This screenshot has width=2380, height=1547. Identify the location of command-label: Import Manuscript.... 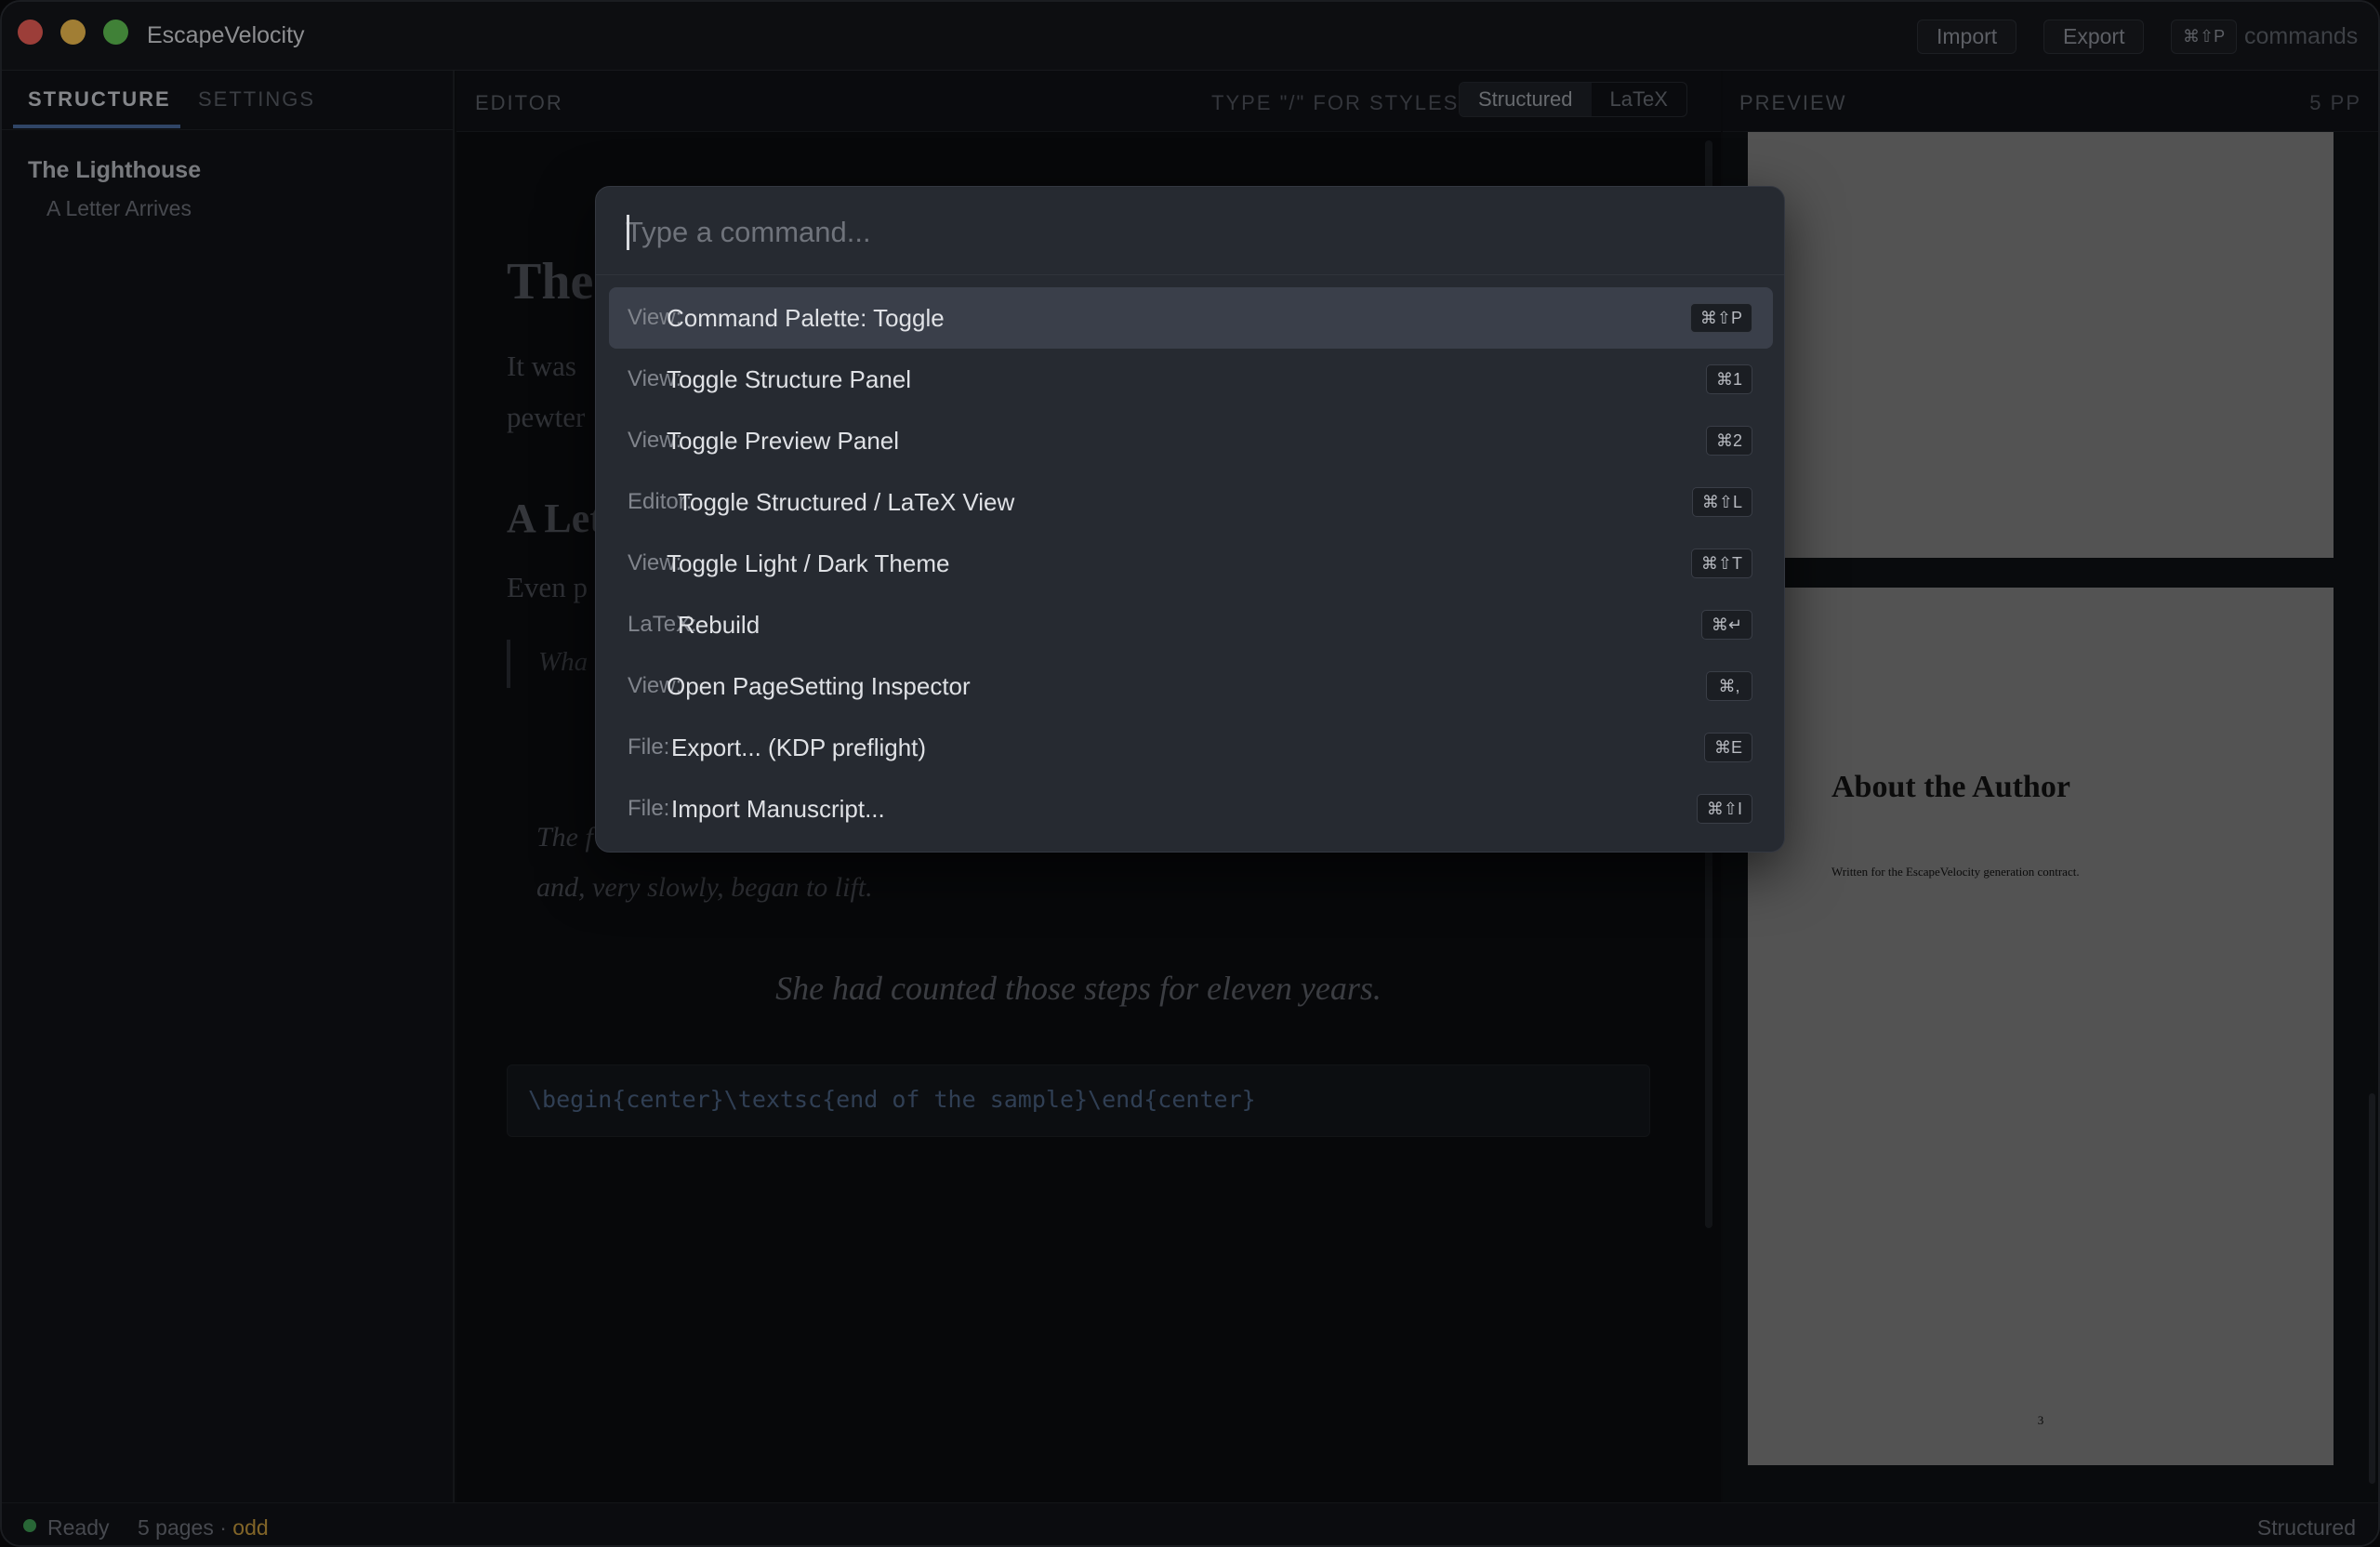
(778, 809).